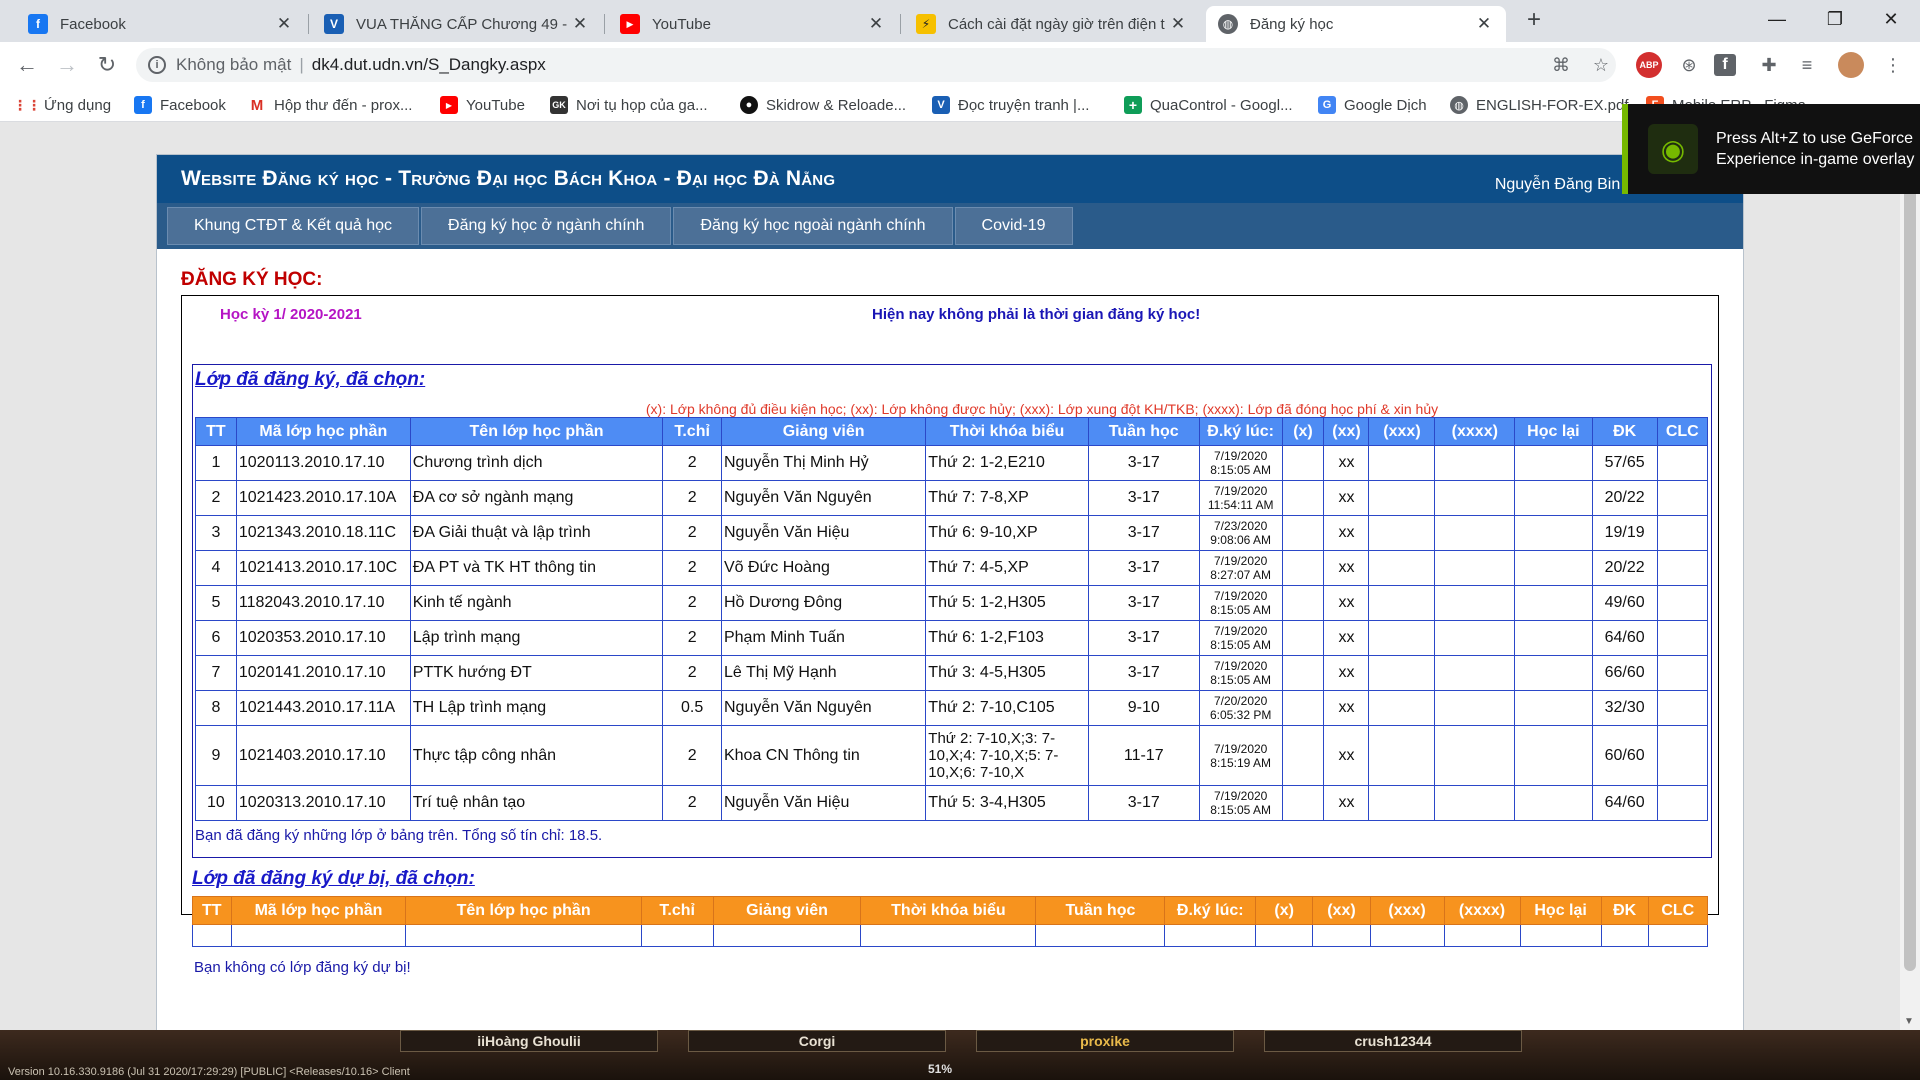  I want to click on player-slot: Corgi, so click(817, 1041).